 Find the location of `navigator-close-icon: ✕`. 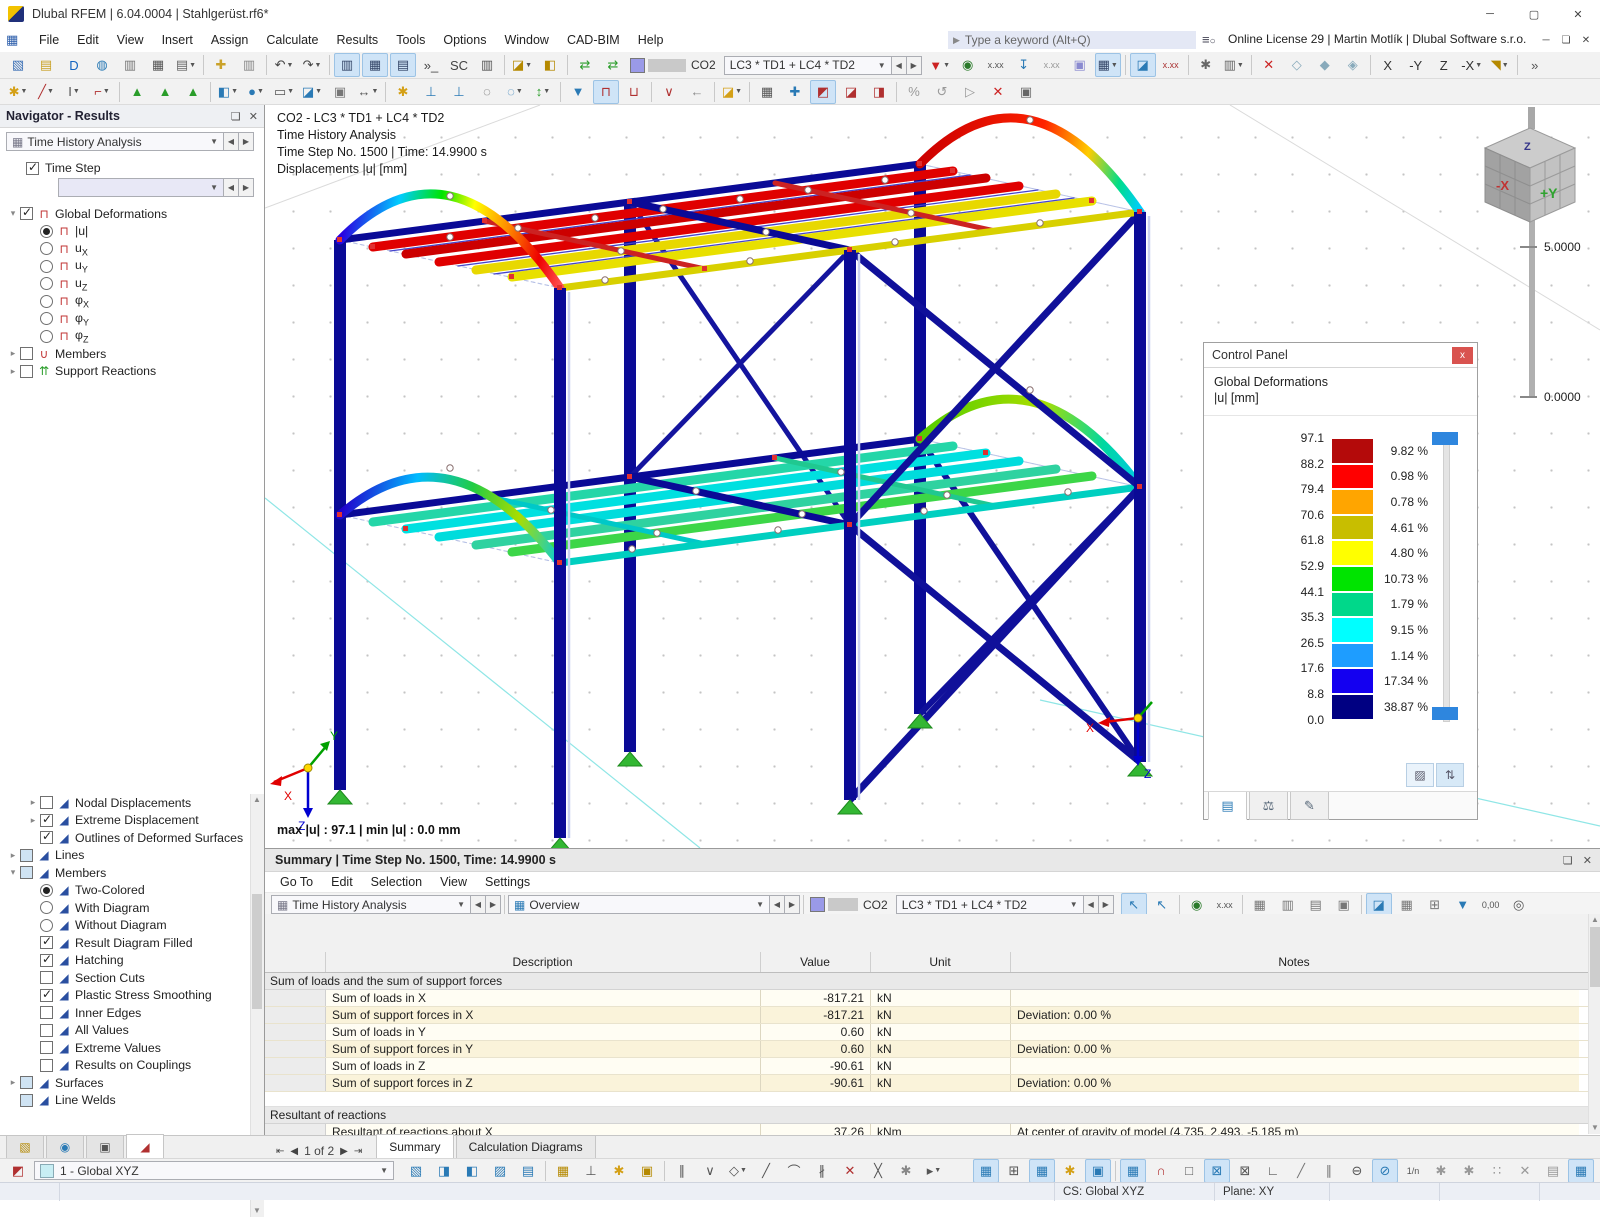

navigator-close-icon: ✕ is located at coordinates (253, 116).